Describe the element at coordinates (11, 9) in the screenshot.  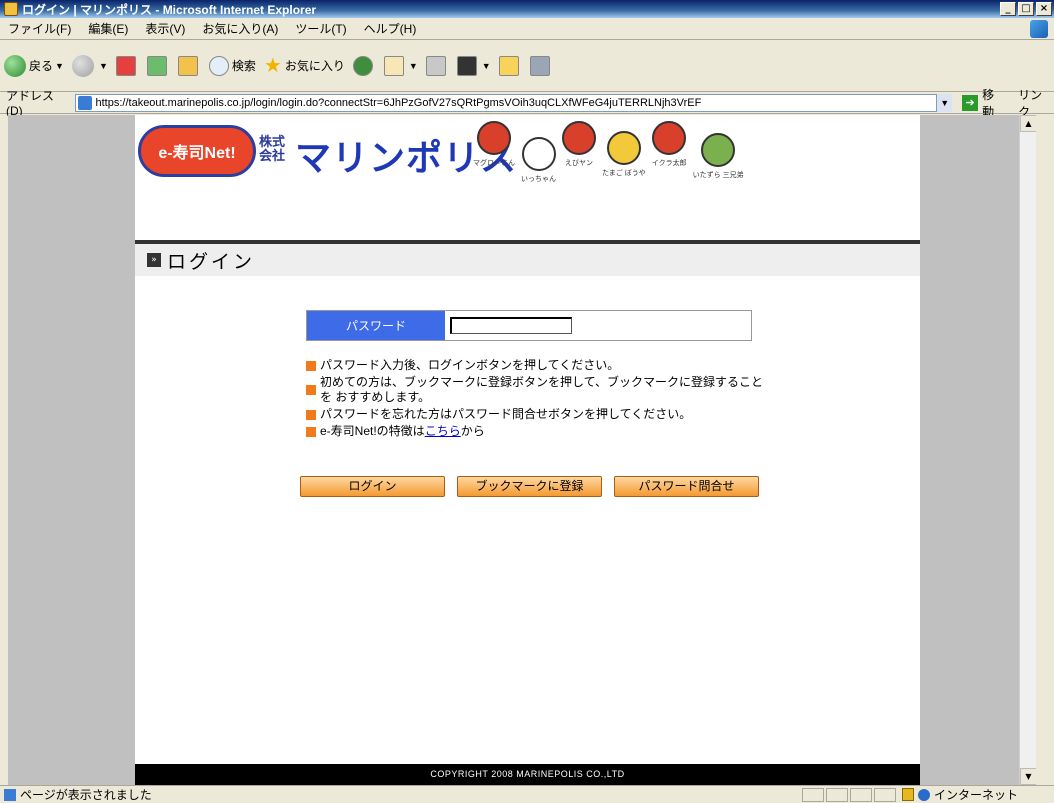
I see `ie-page-icon` at that location.